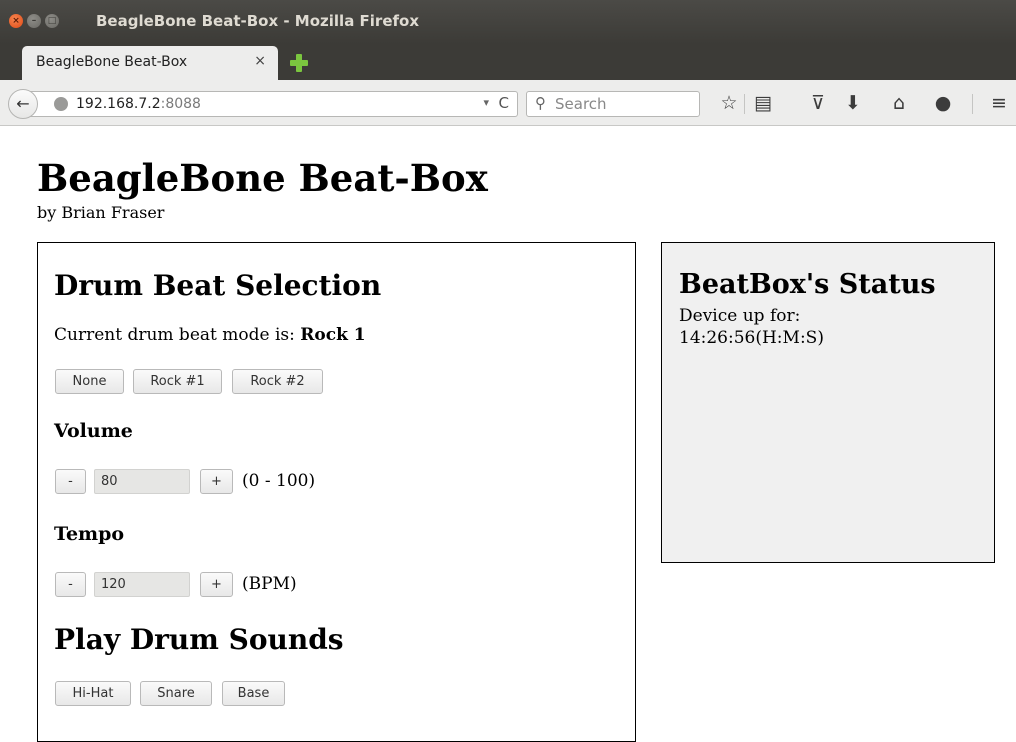 Image resolution: width=1016 pixels, height=742 pixels. I want to click on home-icon: ⌂, so click(899, 103).